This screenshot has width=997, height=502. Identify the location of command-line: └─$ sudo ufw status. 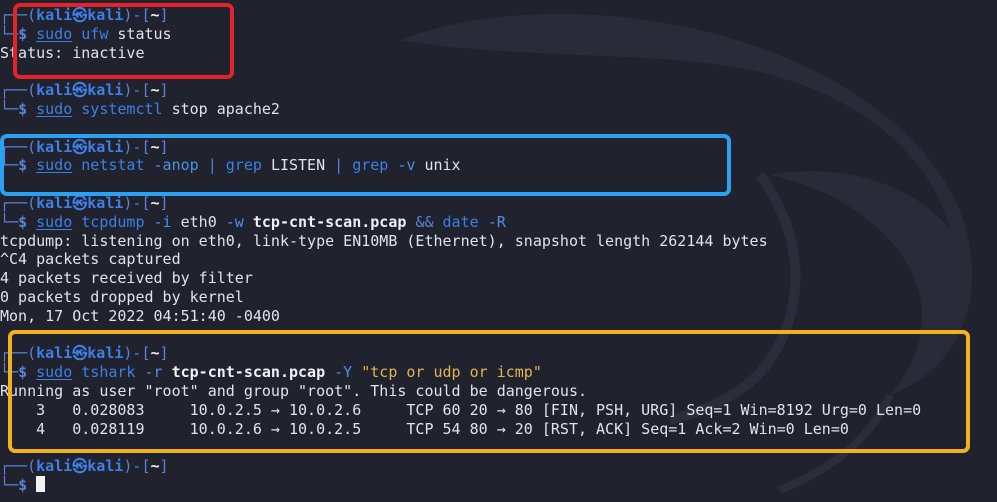
(86, 33).